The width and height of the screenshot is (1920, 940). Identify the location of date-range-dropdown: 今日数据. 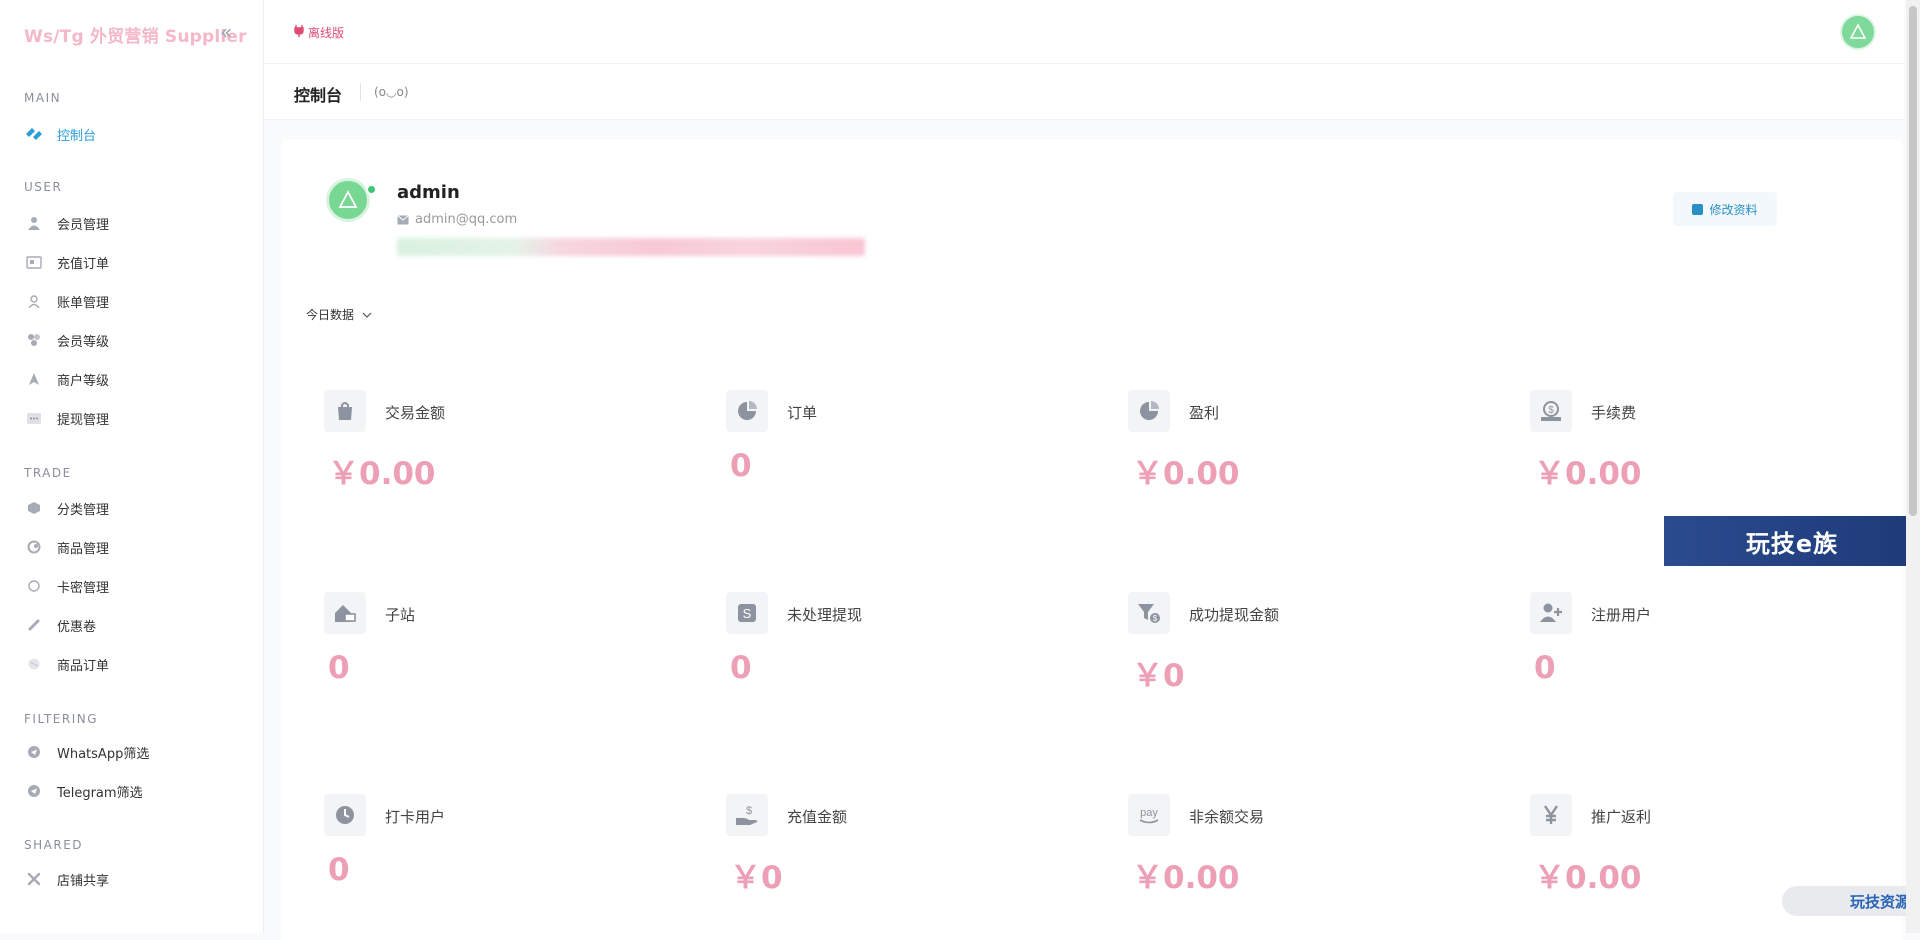
(339, 314).